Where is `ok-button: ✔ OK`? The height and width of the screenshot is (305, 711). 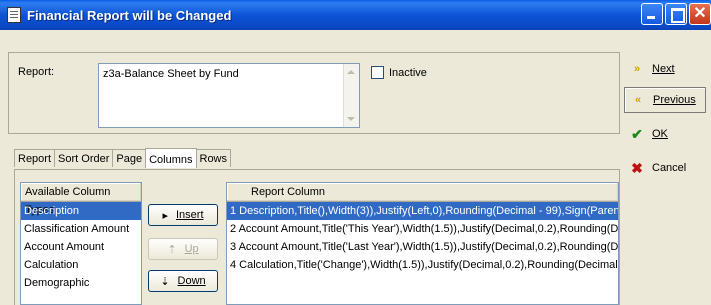
ok-button: ✔ OK is located at coordinates (665, 134).